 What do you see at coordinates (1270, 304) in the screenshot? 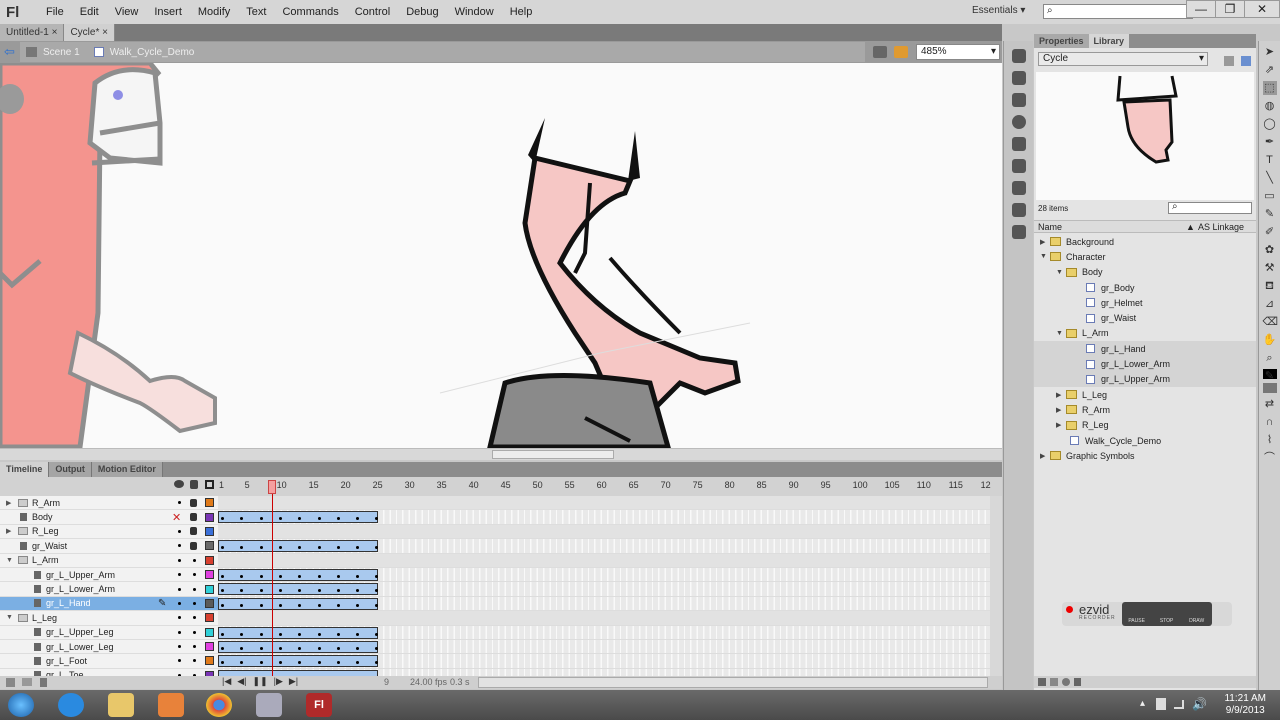
I see `eyedropper-tool-icon: ⊿` at bounding box center [1270, 304].